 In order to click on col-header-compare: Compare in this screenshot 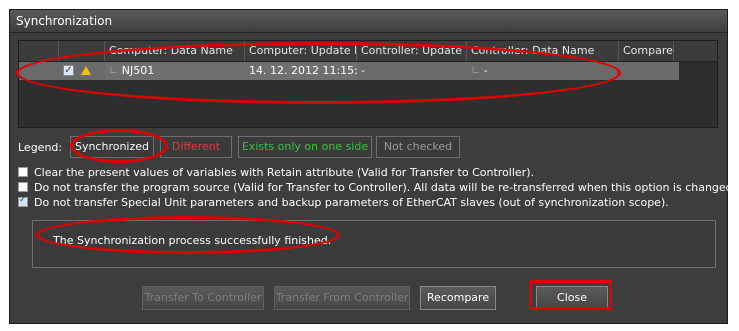, I will do `click(646, 51)`.